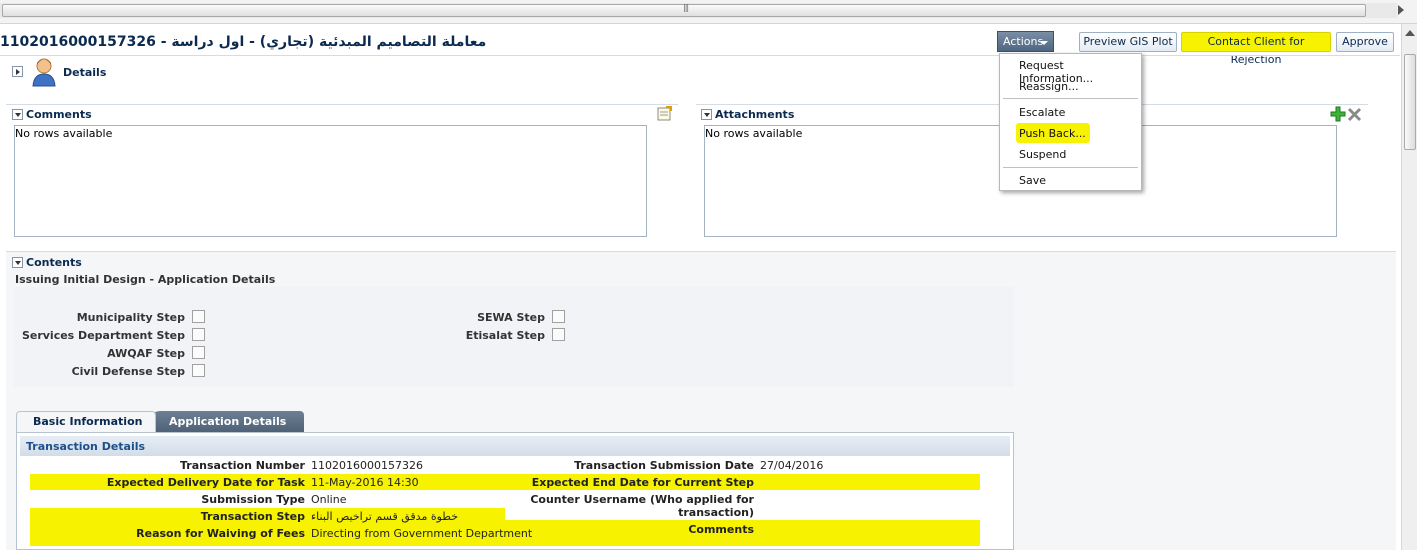  I want to click on expected-end-date-label: Expected End Date for Current Step, so click(642, 482).